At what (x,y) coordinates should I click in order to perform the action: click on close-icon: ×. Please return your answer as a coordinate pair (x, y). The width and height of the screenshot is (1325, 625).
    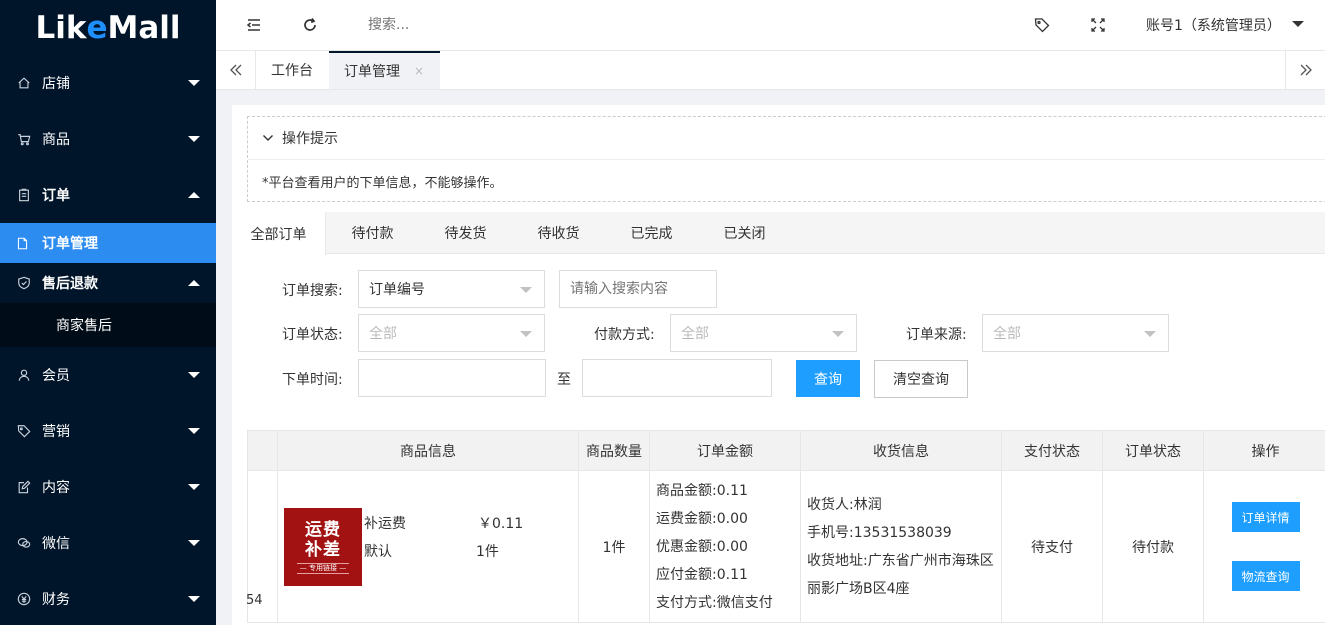
    Looking at the image, I should click on (419, 71).